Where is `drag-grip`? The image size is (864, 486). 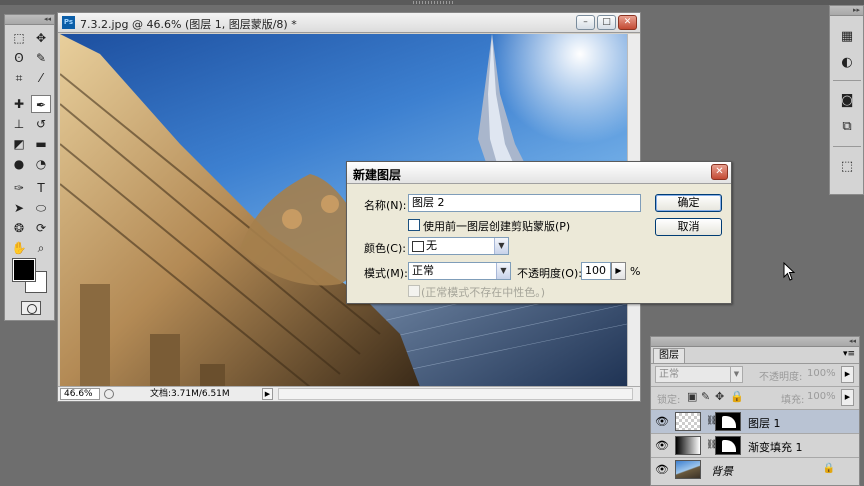 drag-grip is located at coordinates (433, 2).